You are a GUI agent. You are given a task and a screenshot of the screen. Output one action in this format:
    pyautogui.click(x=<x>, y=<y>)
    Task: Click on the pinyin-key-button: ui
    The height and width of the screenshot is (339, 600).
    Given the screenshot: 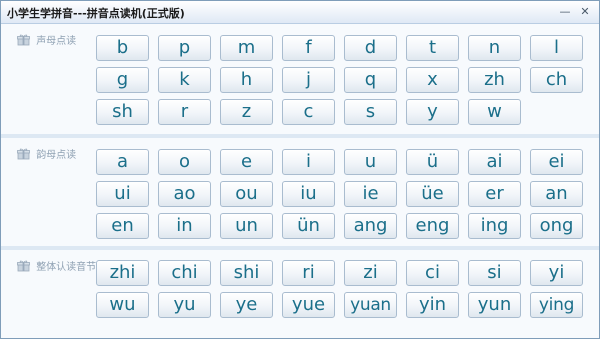 What is the action you would take?
    pyautogui.click(x=122, y=194)
    